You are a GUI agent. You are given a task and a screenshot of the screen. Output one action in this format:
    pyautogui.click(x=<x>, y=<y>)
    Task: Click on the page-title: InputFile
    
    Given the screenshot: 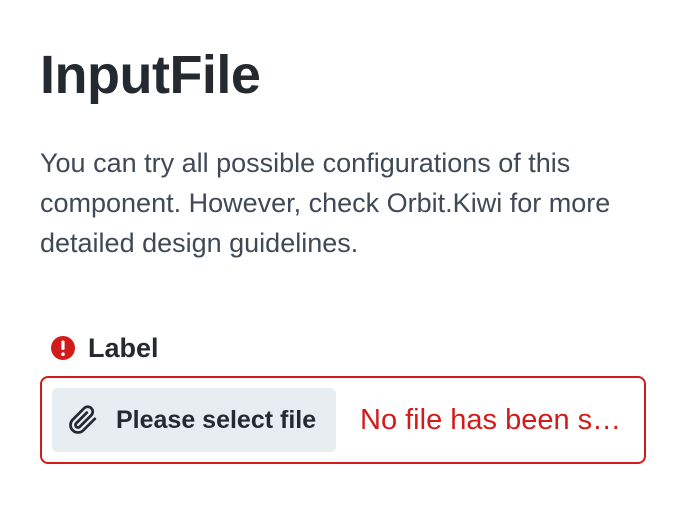 What is the action you would take?
    pyautogui.click(x=150, y=75)
    